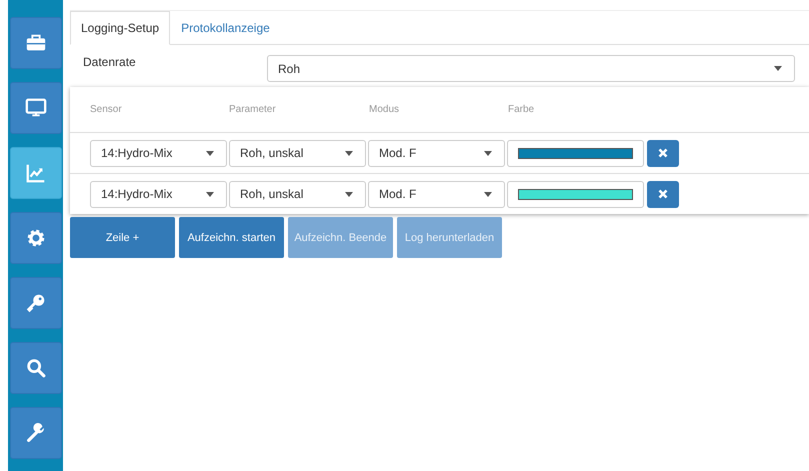 The image size is (809, 471). Describe the element at coordinates (110, 62) in the screenshot. I see `field-label: Datenrate` at that location.